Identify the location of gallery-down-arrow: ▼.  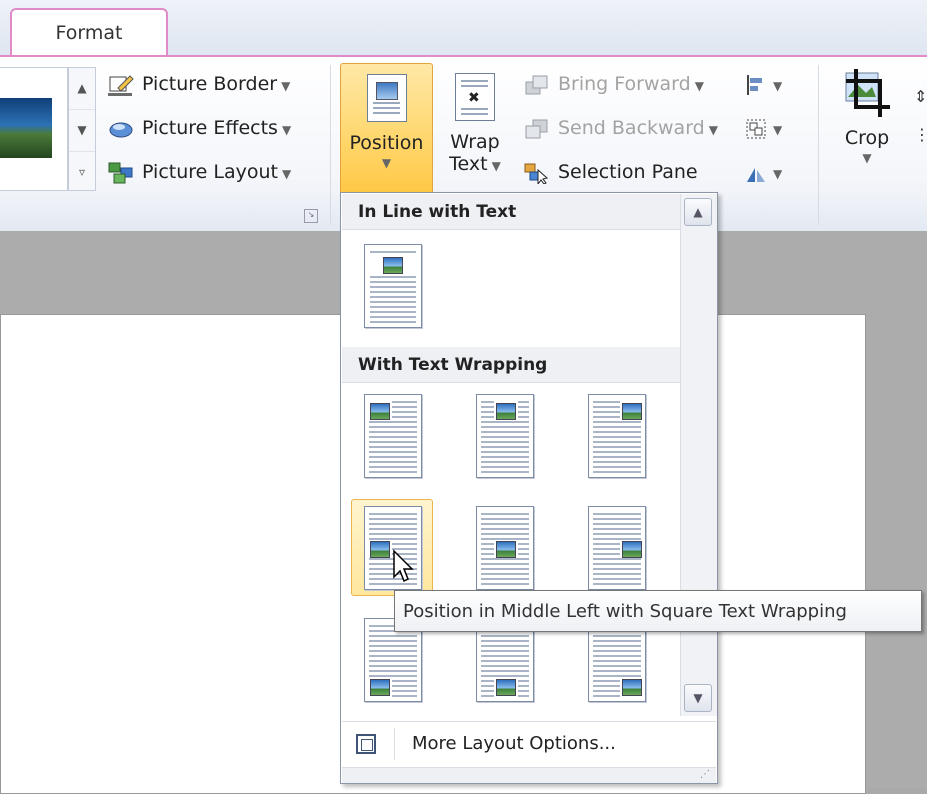
(82, 131).